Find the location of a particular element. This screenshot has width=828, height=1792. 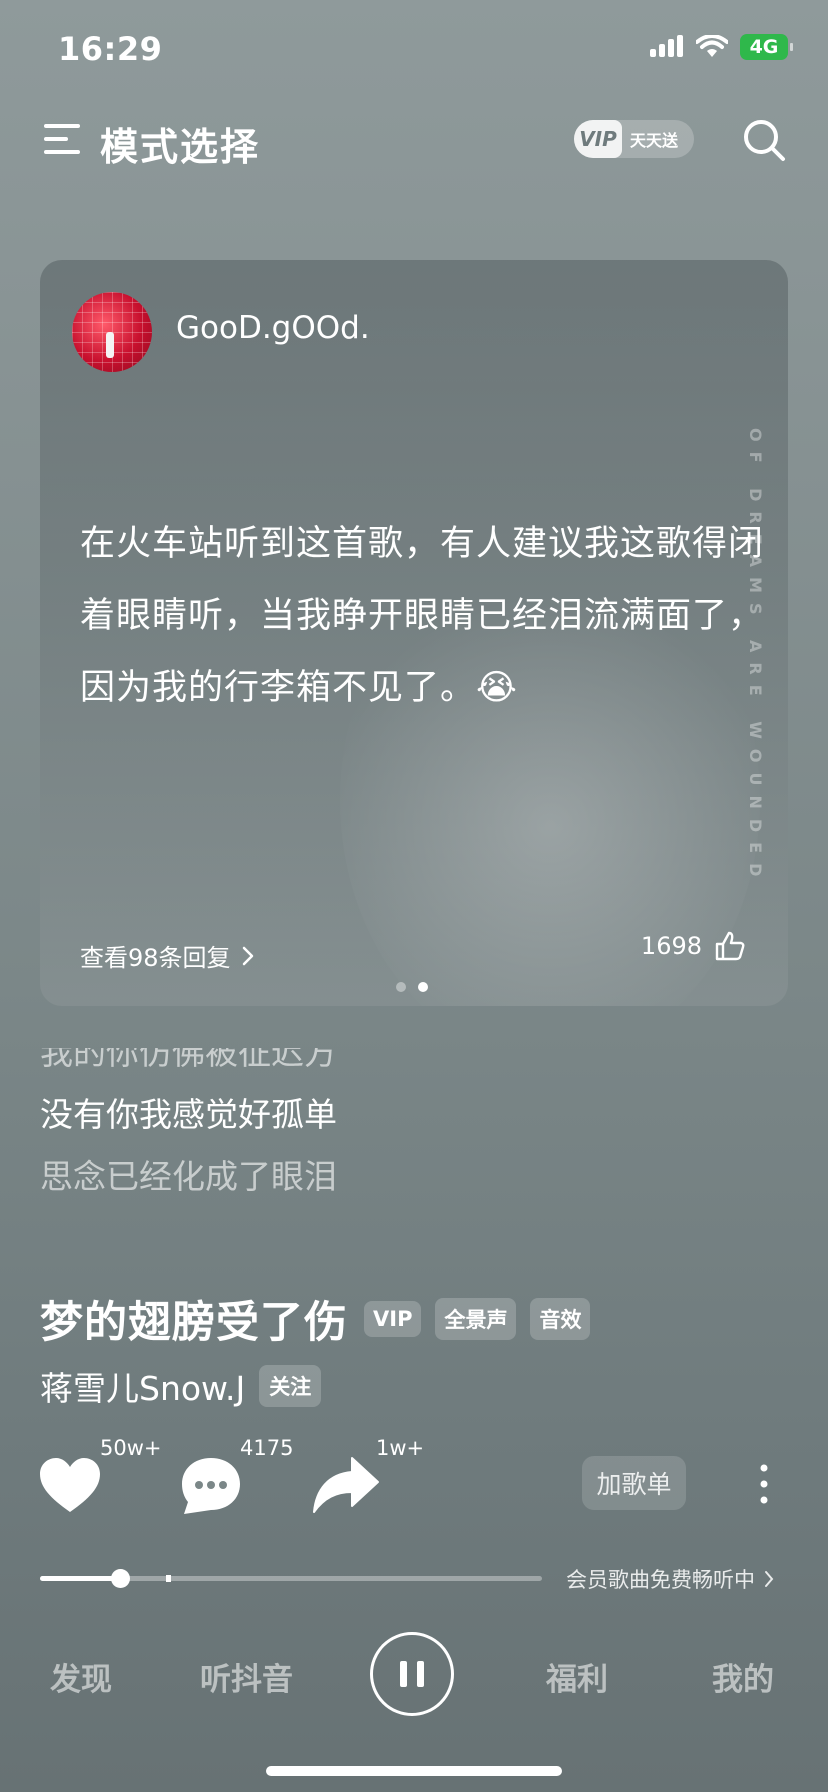

comment-count: 4175 is located at coordinates (267, 1448).